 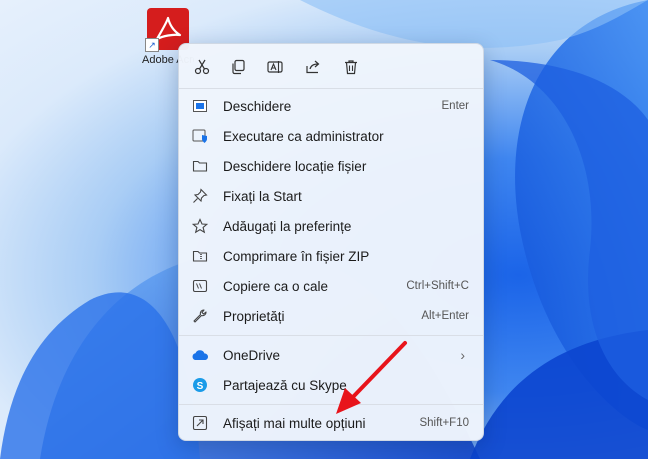 What do you see at coordinates (331, 226) in the screenshot?
I see `menu-item-add-to-favorites: Adăugați la preferințe` at bounding box center [331, 226].